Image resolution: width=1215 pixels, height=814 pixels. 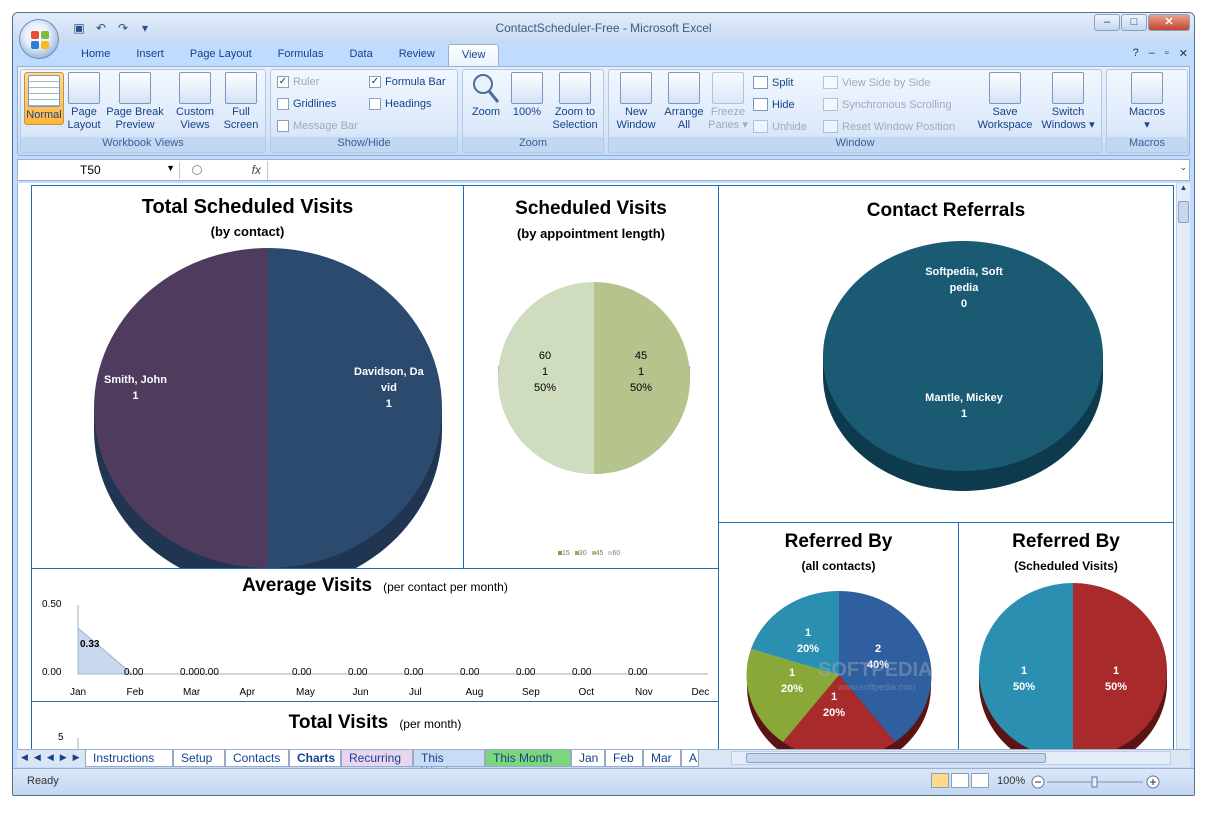 What do you see at coordinates (940, 780) in the screenshot?
I see `normal-view-shortcut` at bounding box center [940, 780].